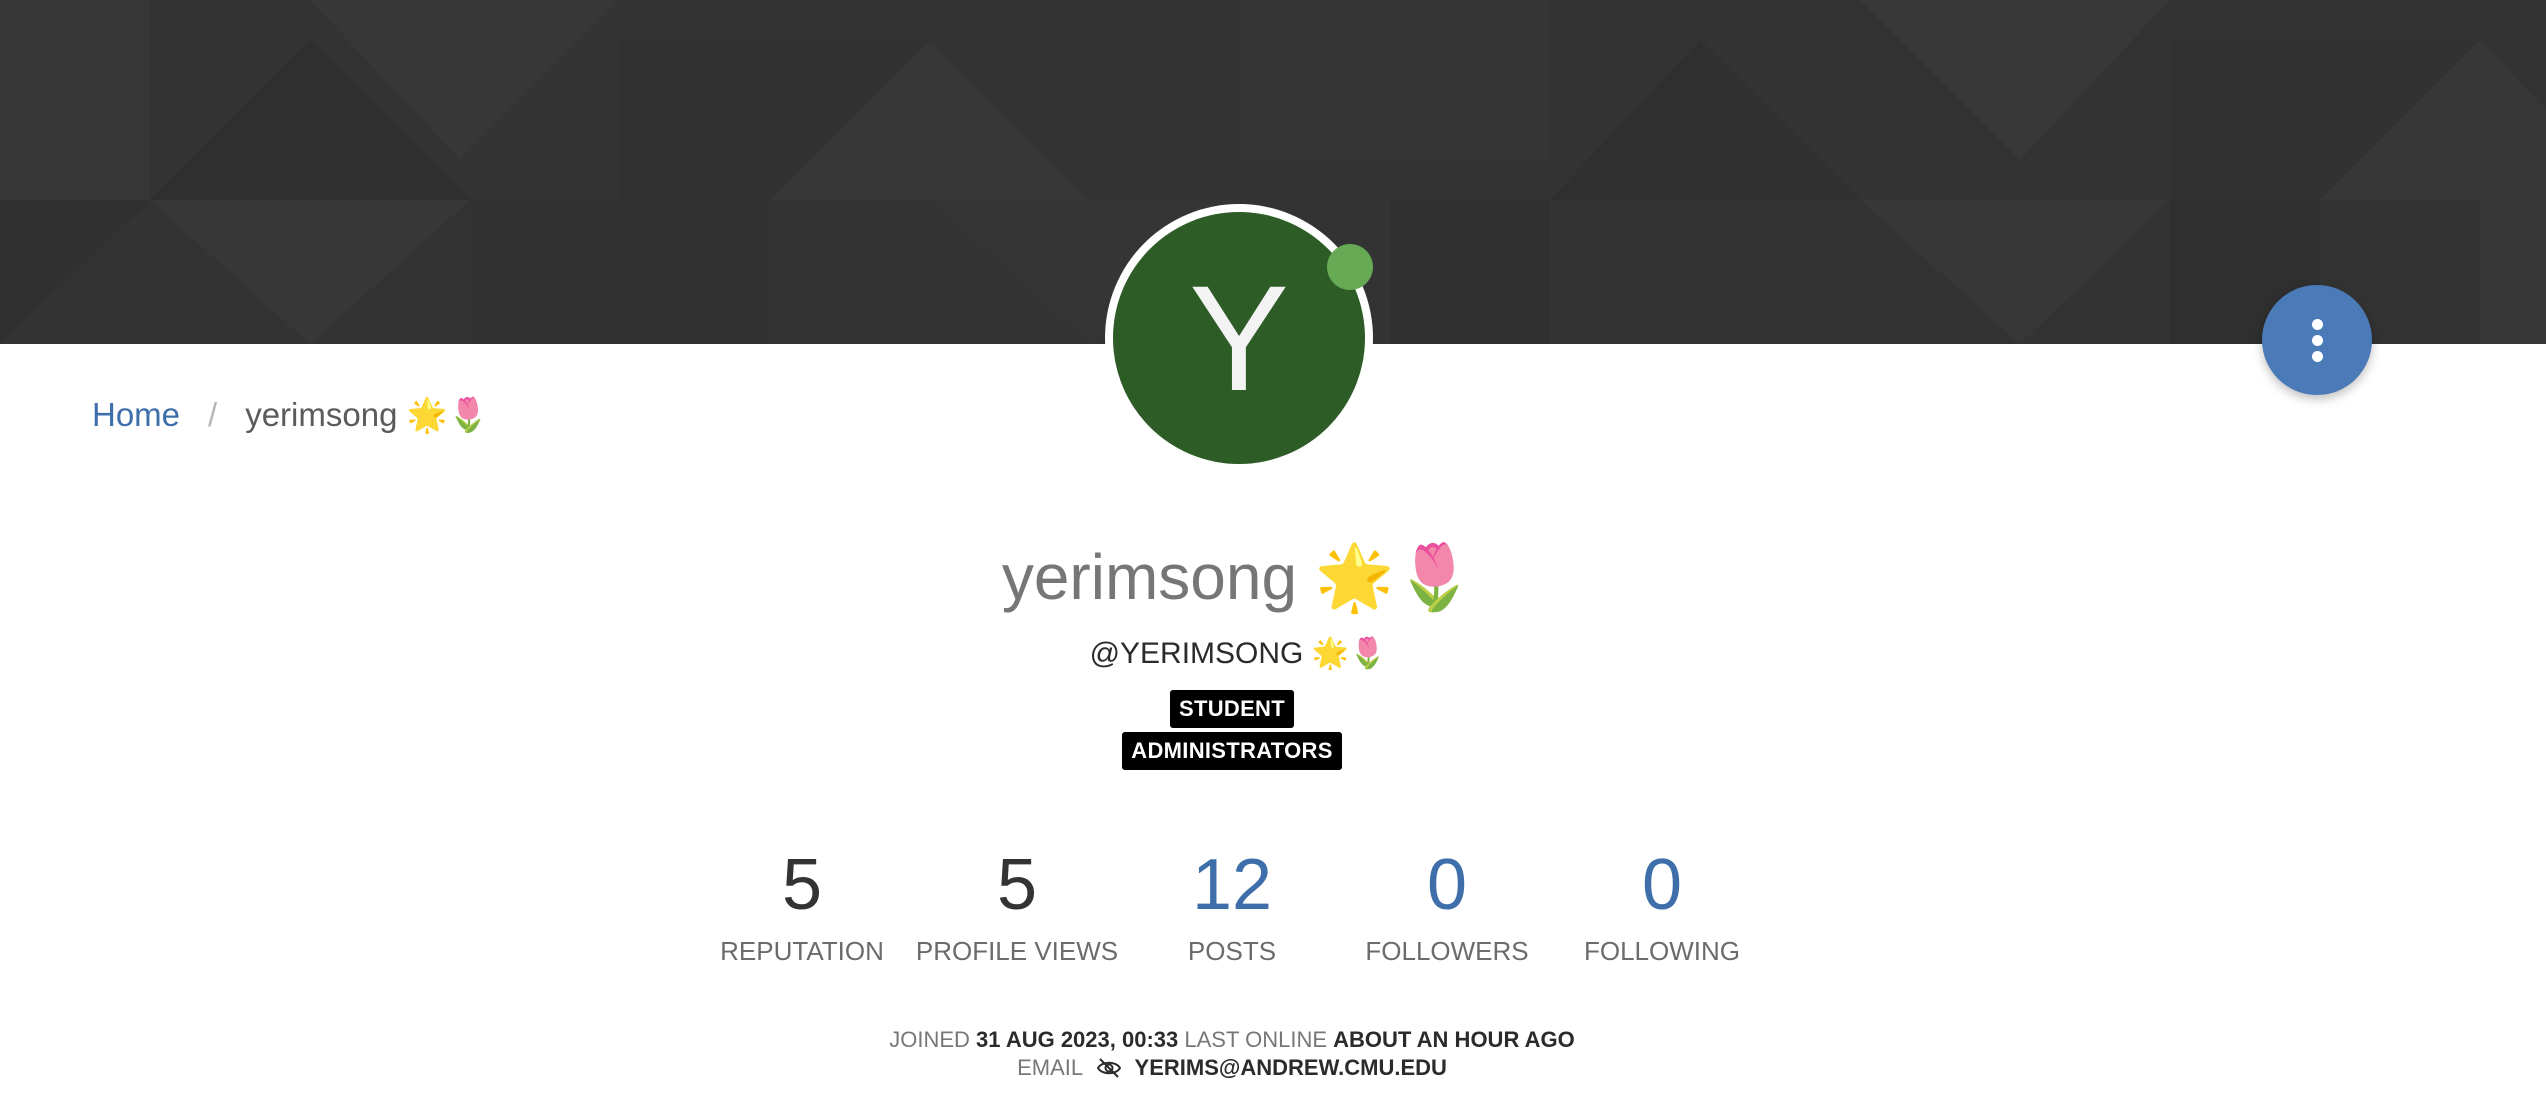 The width and height of the screenshot is (2546, 1120). Describe the element at coordinates (1238, 577) in the screenshot. I see `profile-fullname: yerimsong 🌟🌷` at that location.